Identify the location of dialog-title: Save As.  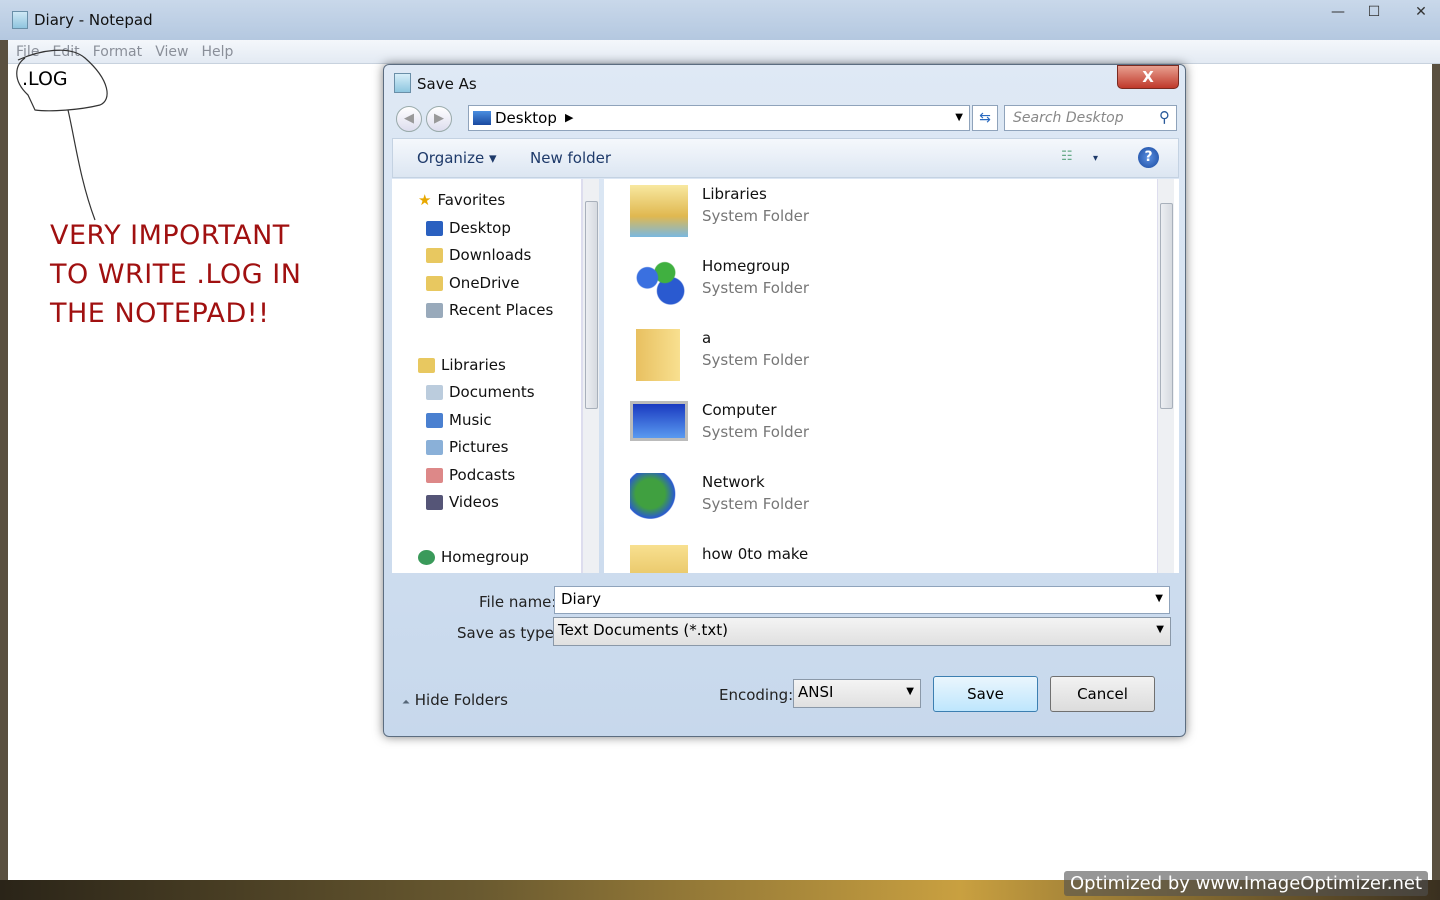
(447, 84).